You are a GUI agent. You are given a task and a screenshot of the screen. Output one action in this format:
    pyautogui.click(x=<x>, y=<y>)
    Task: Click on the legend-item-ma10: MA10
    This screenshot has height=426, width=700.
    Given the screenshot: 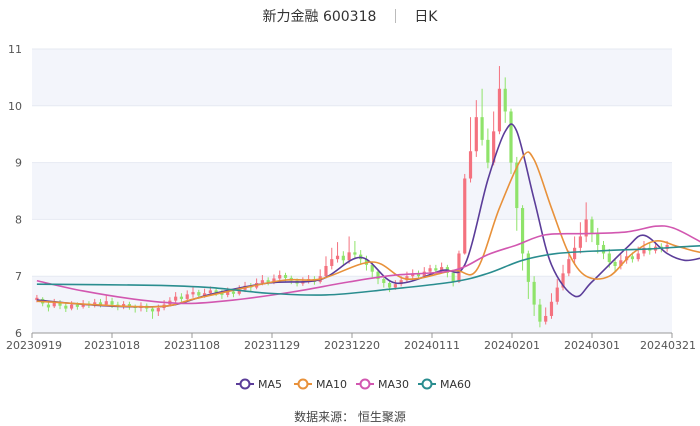 What is the action you would take?
    pyautogui.click(x=320, y=384)
    